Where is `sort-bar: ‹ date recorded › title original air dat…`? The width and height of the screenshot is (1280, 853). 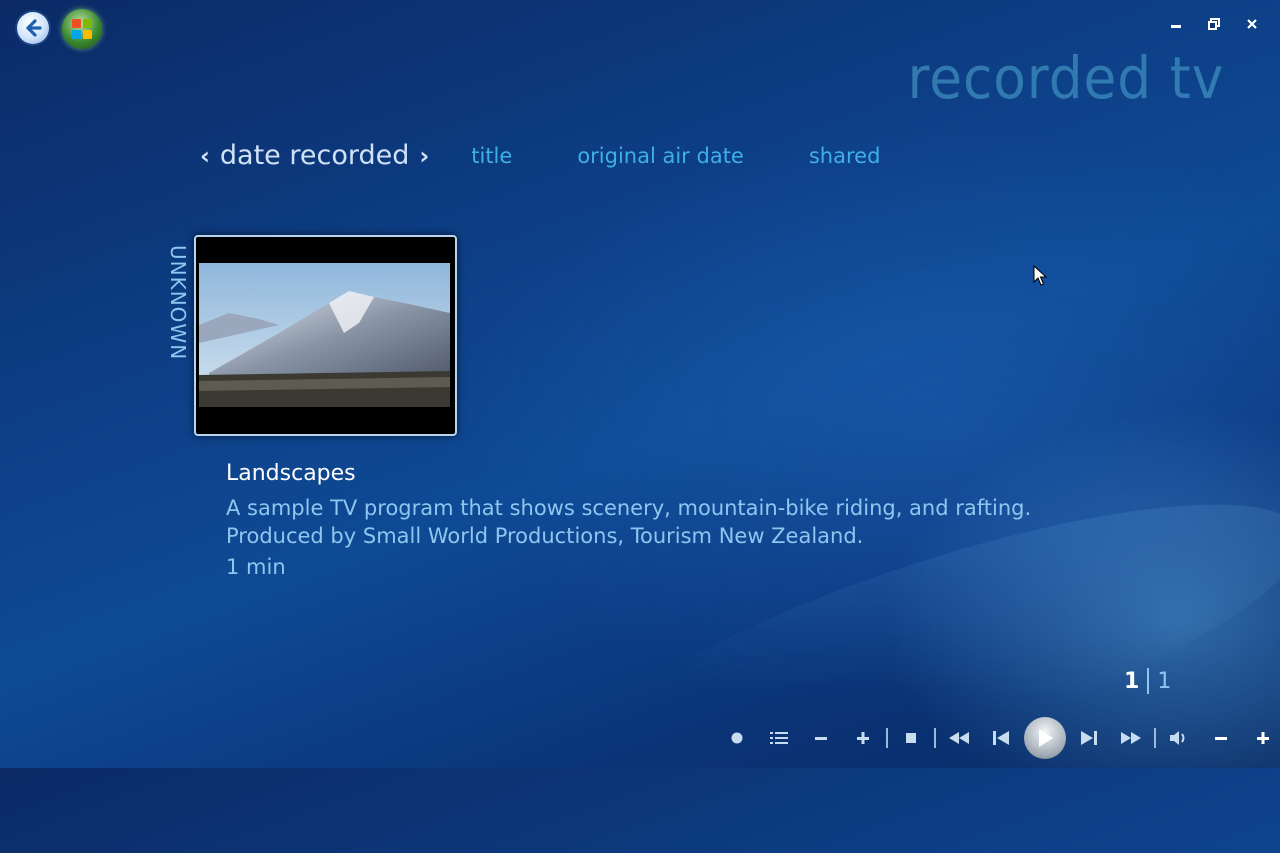
sort-bar: ‹ date recorded › title original air dat… is located at coordinates (540, 155).